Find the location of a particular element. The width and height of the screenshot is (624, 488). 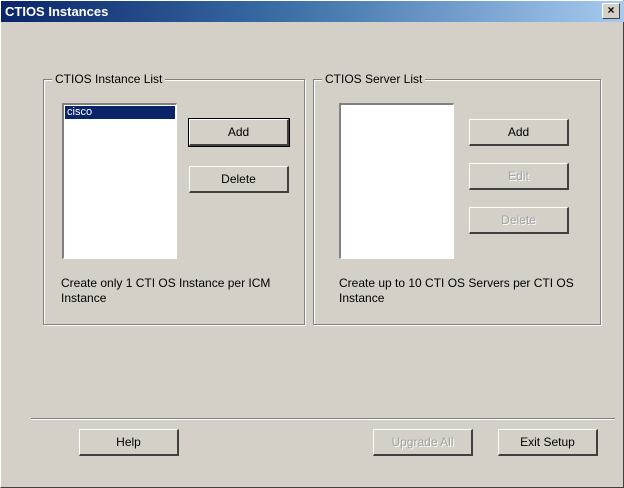

footer-separator is located at coordinates (323, 419).